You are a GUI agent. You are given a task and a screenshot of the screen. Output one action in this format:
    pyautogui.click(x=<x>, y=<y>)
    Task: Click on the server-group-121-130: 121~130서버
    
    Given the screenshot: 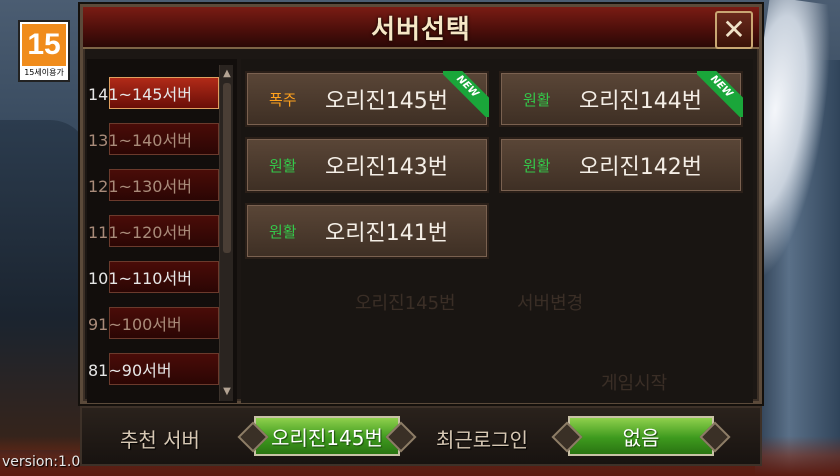 What is the action you would take?
    pyautogui.click(x=153, y=185)
    